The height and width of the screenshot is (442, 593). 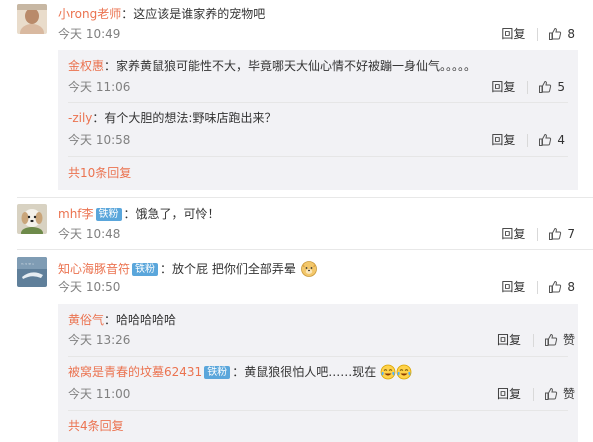 I want to click on username-link: mhf李, so click(x=76, y=214).